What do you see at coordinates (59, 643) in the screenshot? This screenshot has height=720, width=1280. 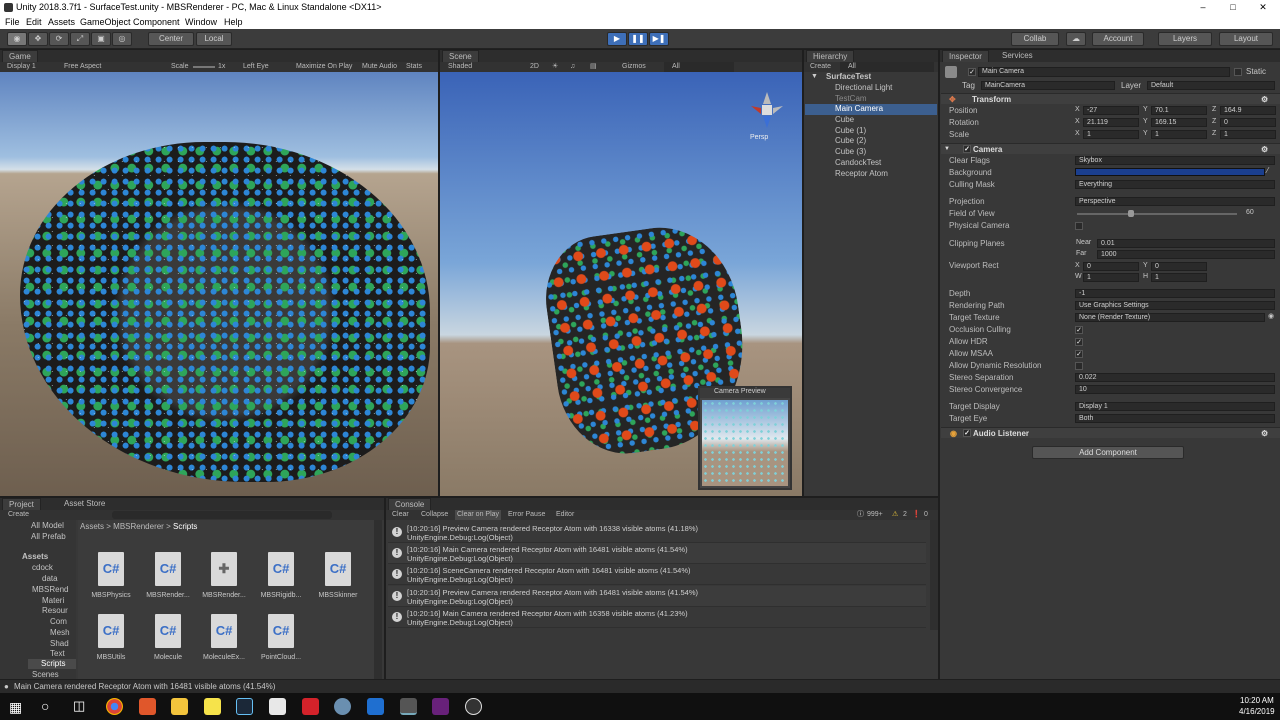 I see `tree-item: Shad` at bounding box center [59, 643].